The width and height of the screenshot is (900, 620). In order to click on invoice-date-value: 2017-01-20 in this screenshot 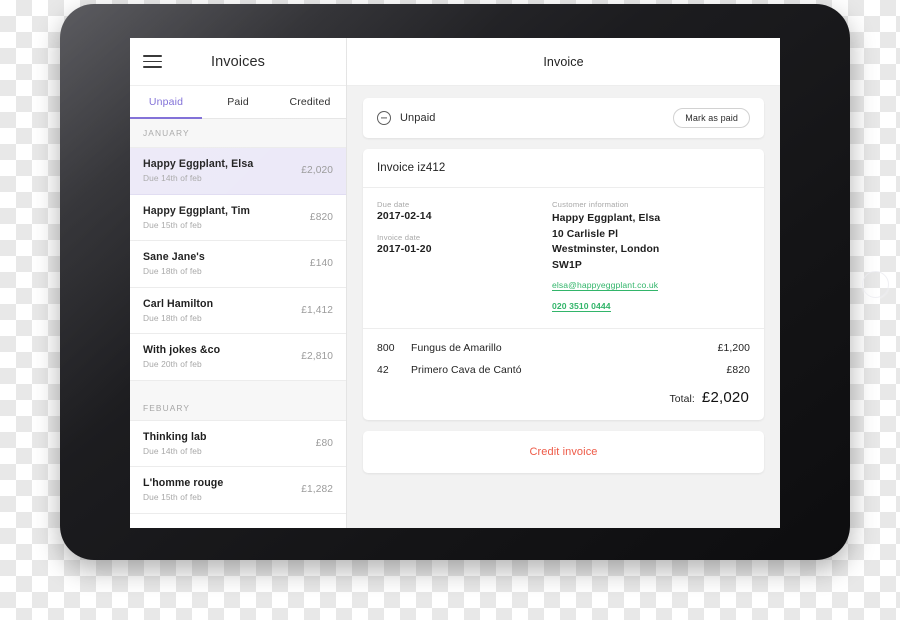, I will do `click(404, 249)`.